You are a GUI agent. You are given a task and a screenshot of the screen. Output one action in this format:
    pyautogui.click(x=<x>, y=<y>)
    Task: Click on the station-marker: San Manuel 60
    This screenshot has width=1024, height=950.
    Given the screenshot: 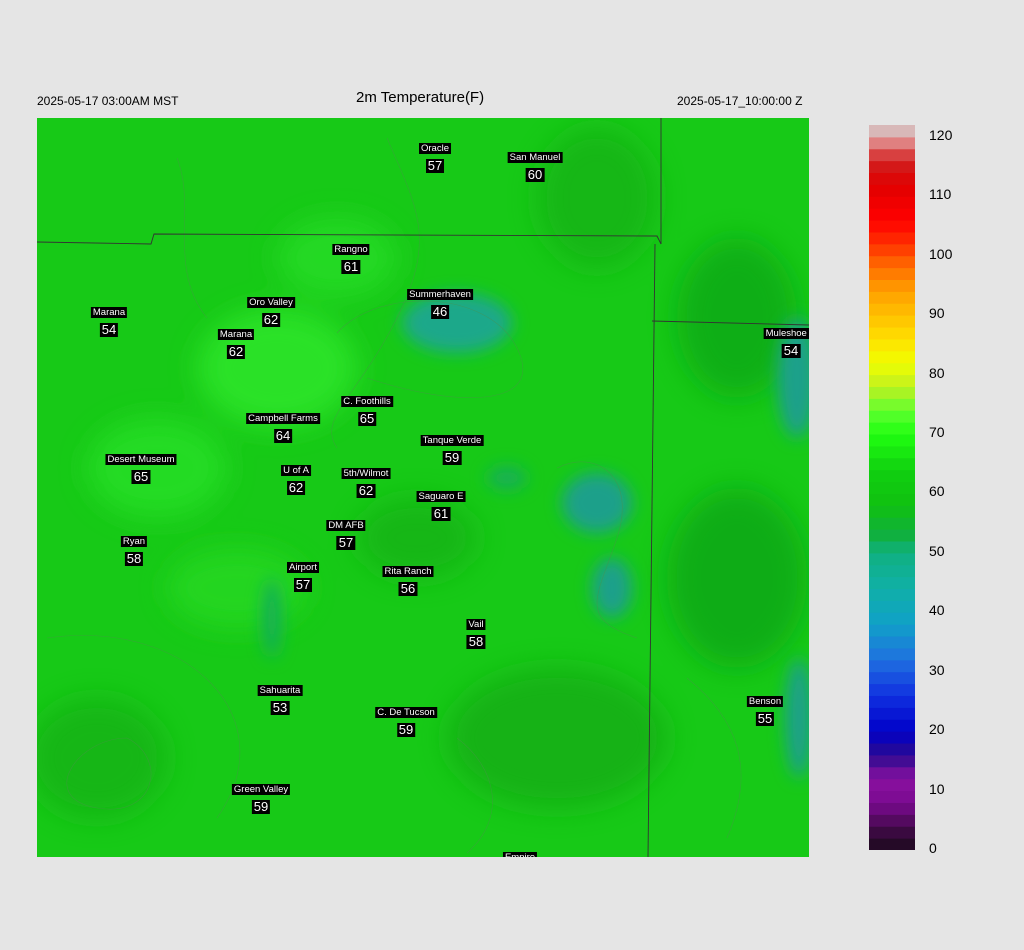 What is the action you would take?
    pyautogui.click(x=535, y=164)
    